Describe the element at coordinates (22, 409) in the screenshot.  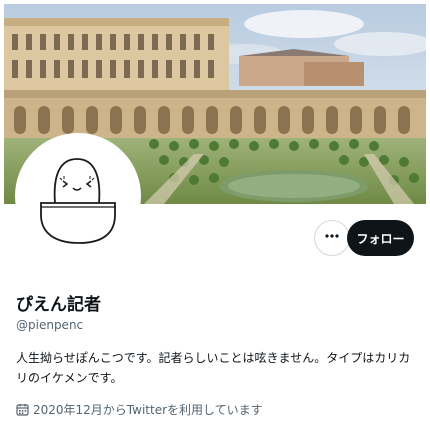
I see `calendar-icon` at that location.